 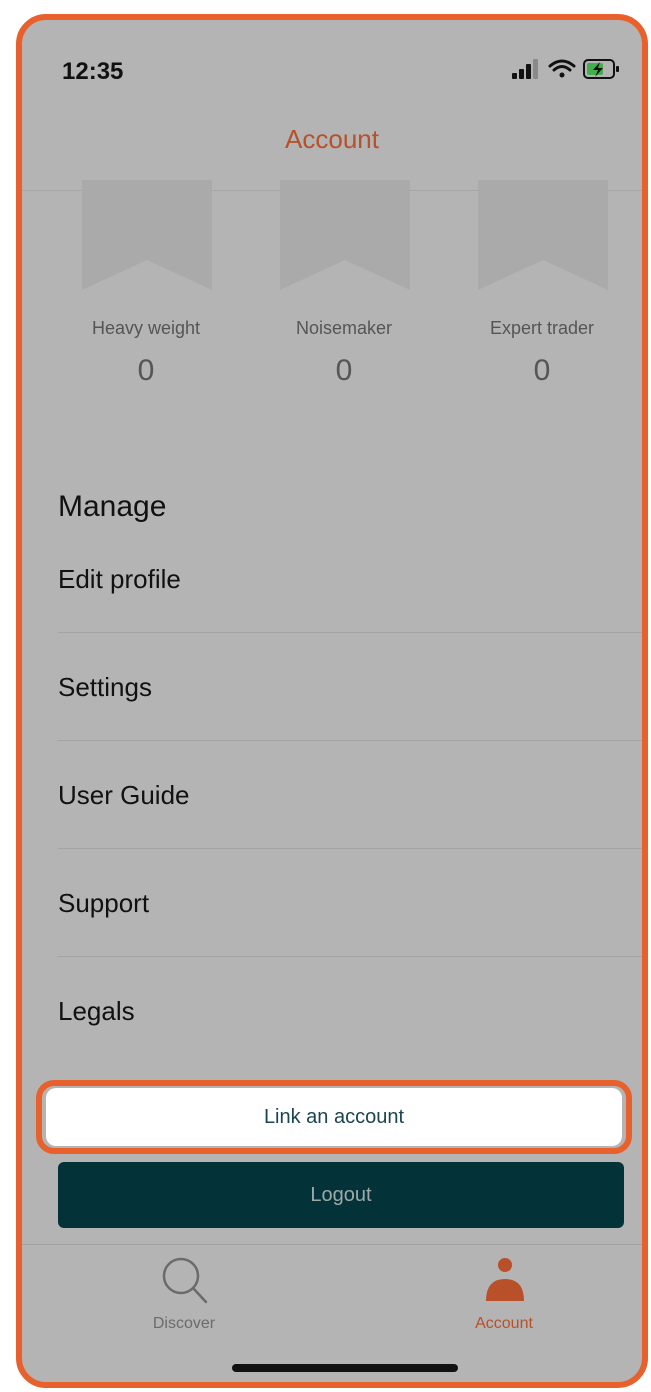 I want to click on battery-charging-icon, so click(x=601, y=69).